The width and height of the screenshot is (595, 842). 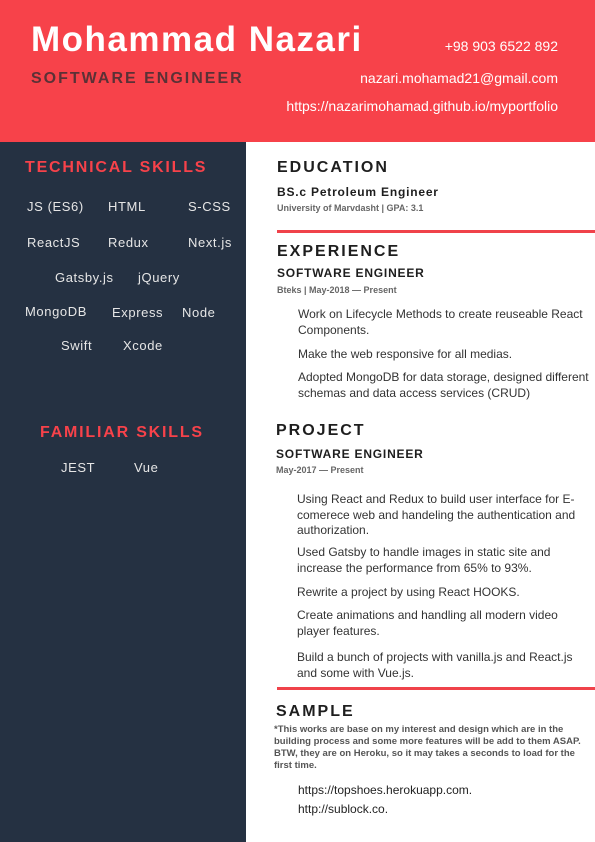 What do you see at coordinates (137, 78) in the screenshot?
I see `job-title-header: SOFTWARE ENGINEER` at bounding box center [137, 78].